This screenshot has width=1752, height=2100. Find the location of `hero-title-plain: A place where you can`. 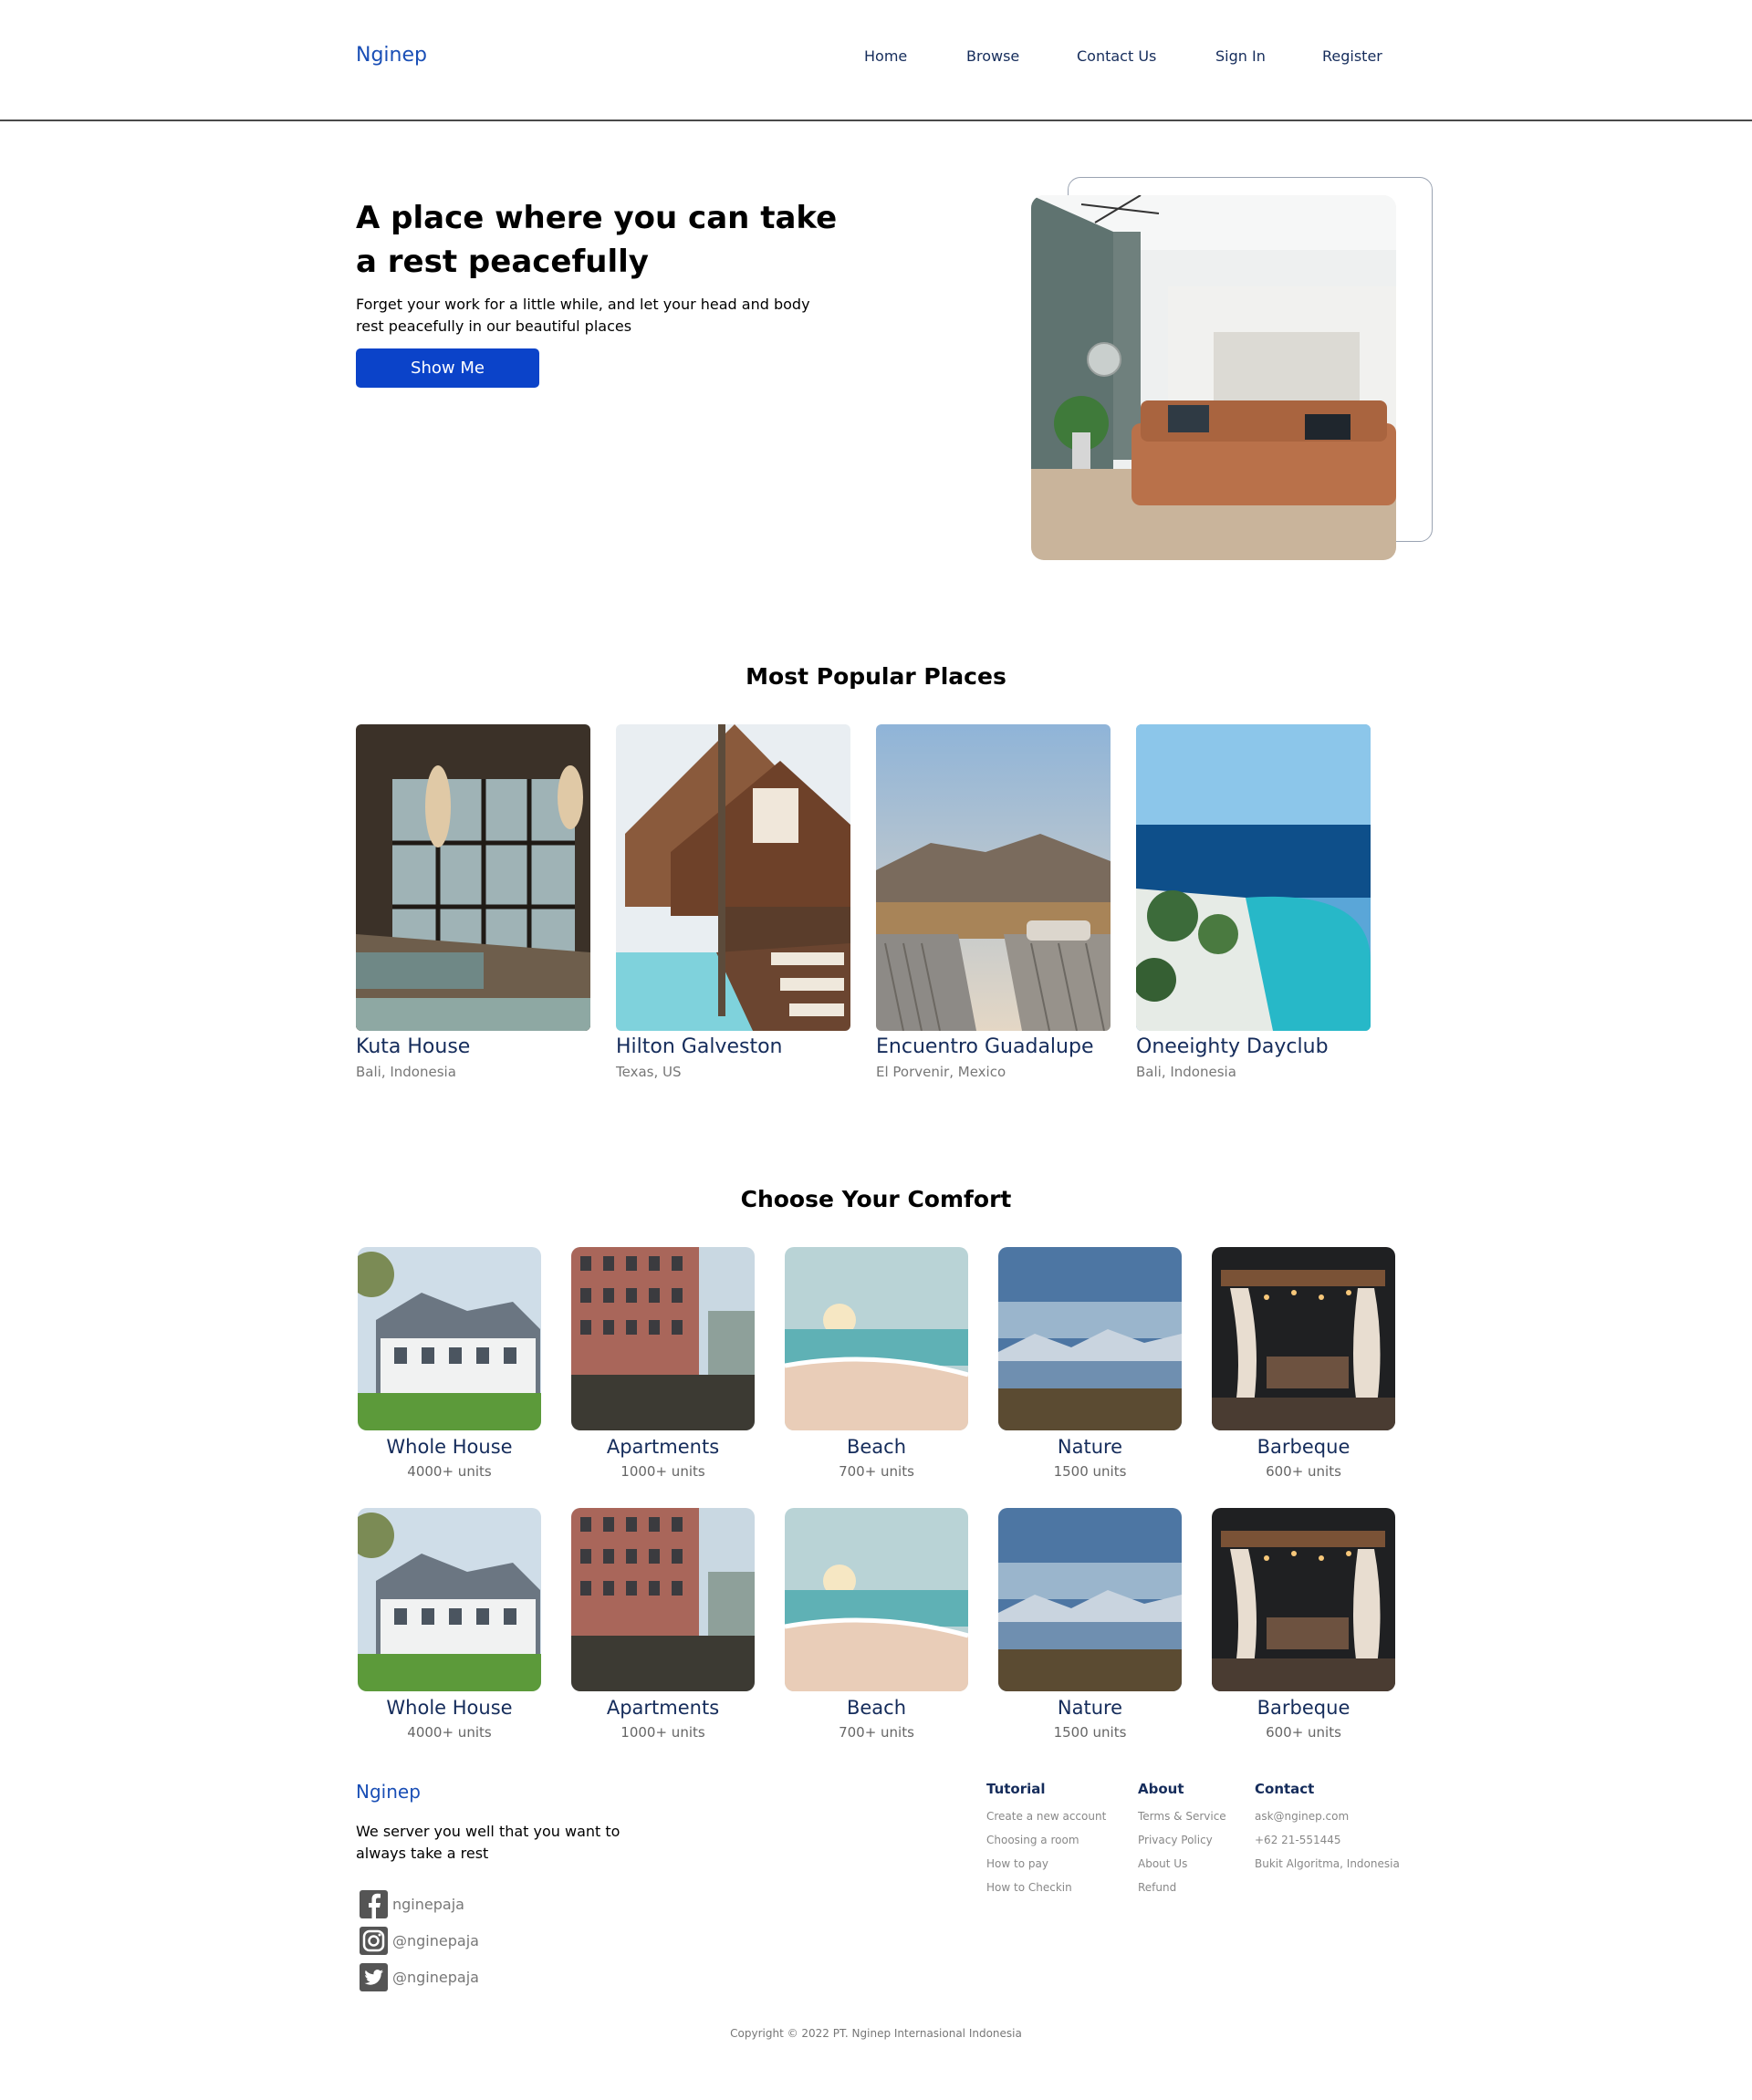

hero-title-plain: A place where you can is located at coordinates (558, 218).